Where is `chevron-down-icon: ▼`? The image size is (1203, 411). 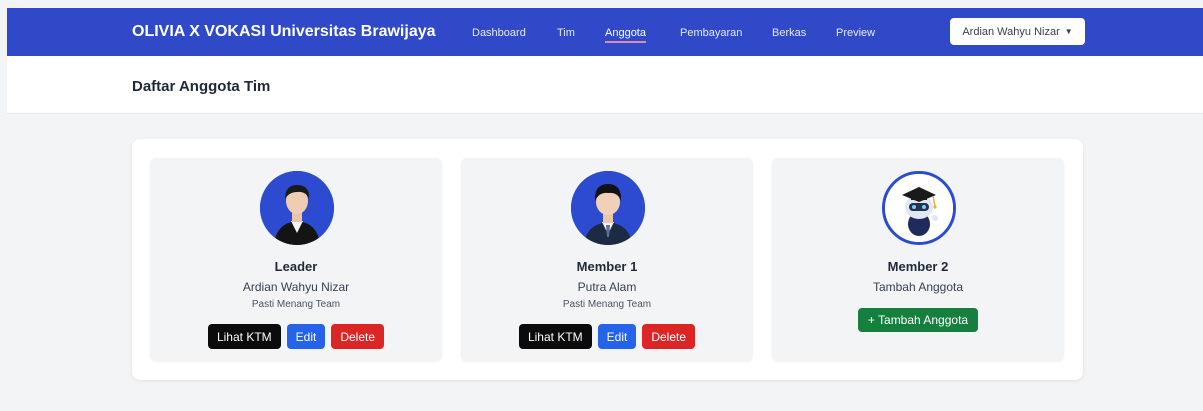 chevron-down-icon: ▼ is located at coordinates (1068, 31).